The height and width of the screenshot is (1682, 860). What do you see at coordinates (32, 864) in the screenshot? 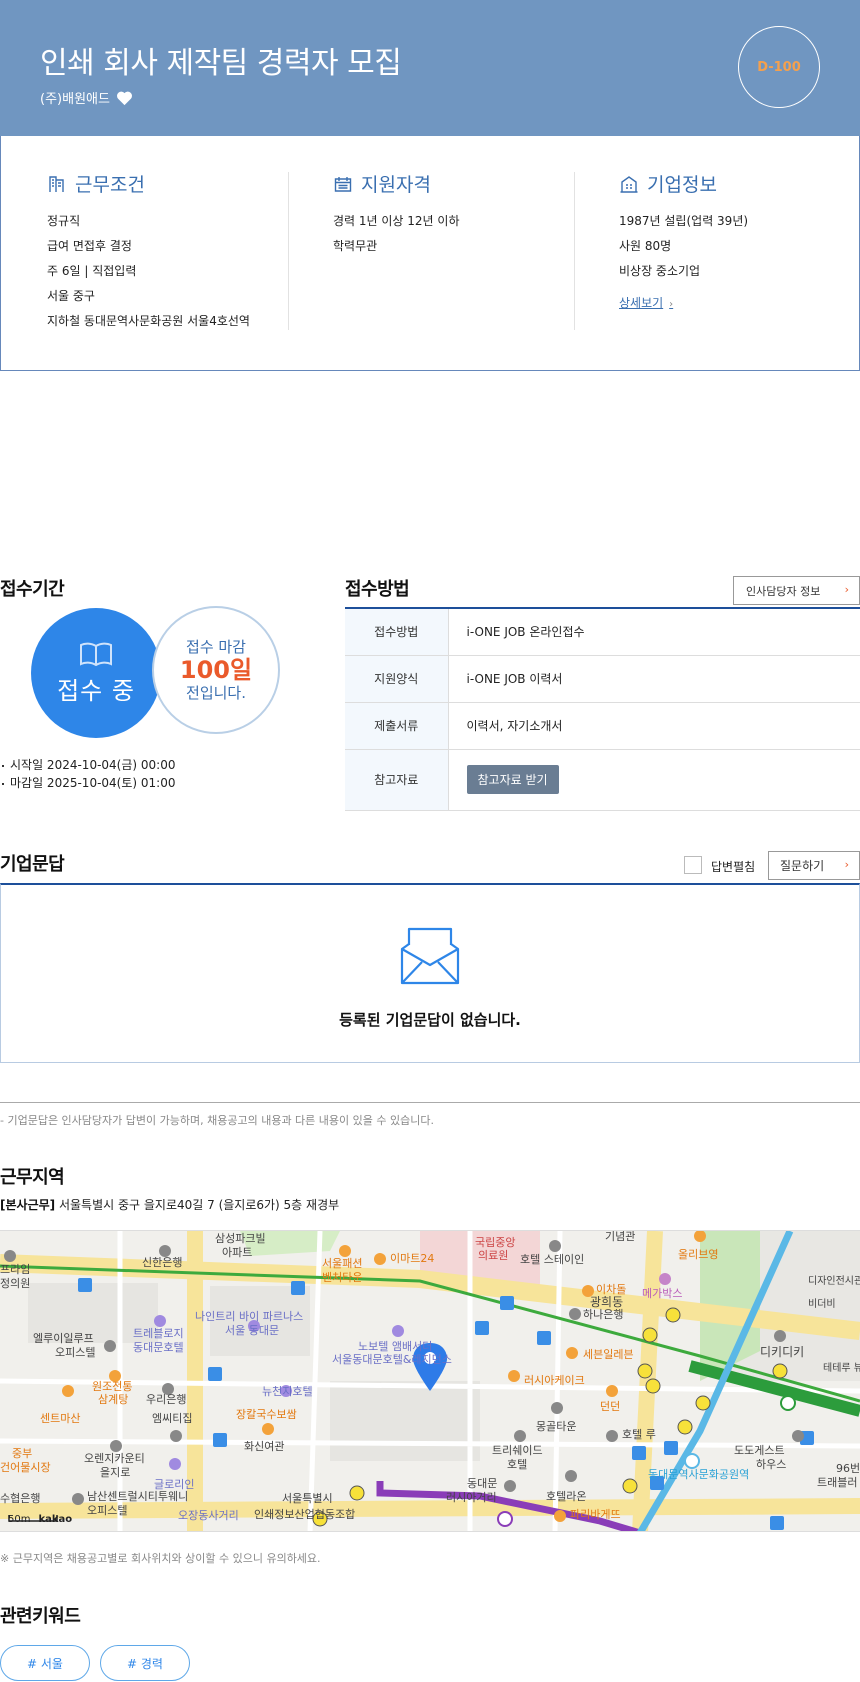
I see `qa-heading: 기업문답` at bounding box center [32, 864].